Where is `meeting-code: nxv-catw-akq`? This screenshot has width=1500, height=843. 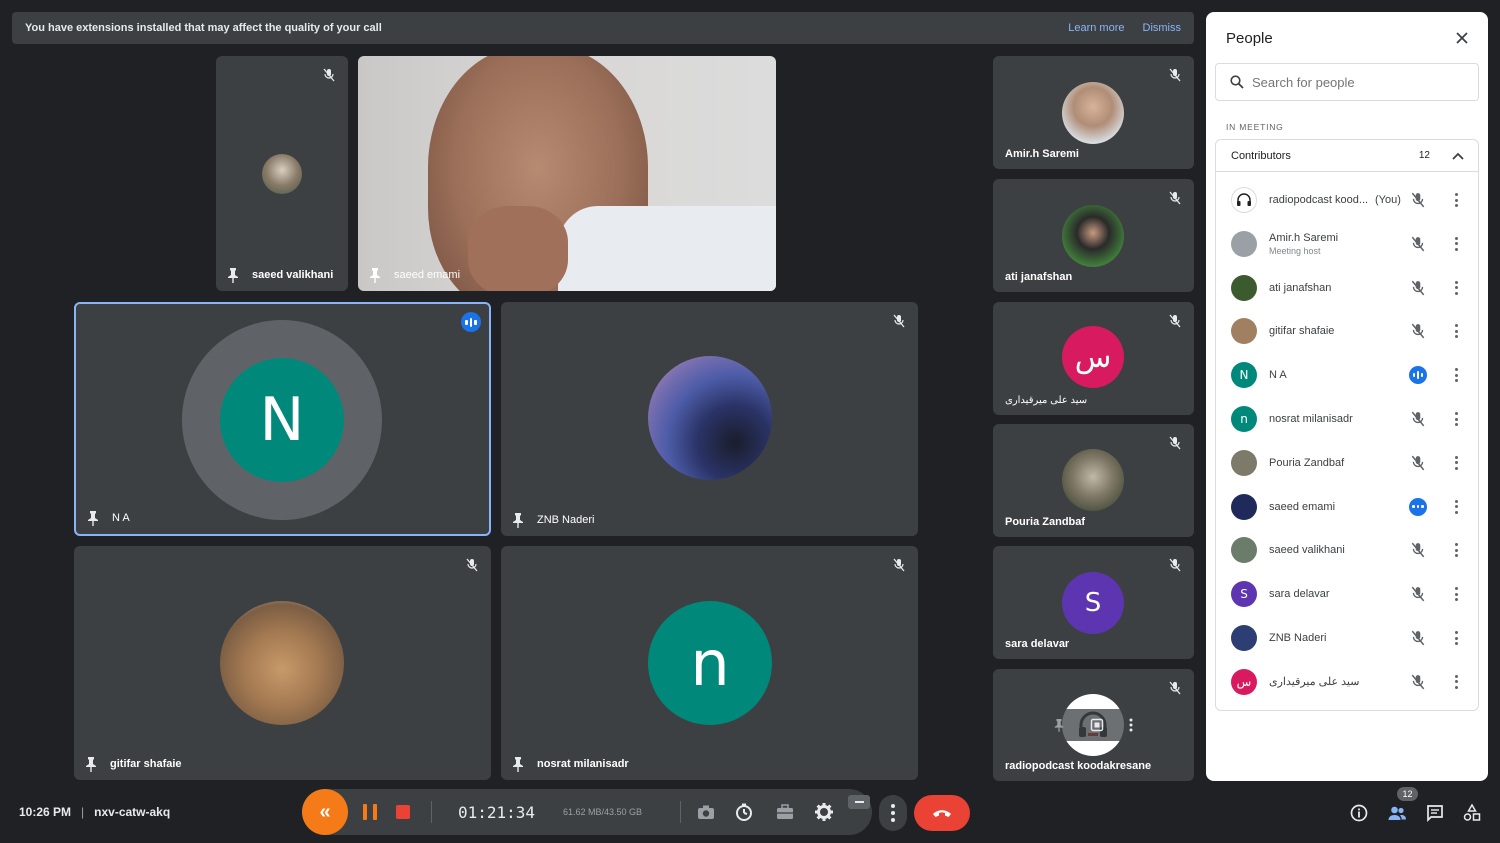 meeting-code: nxv-catw-akq is located at coordinates (132, 812).